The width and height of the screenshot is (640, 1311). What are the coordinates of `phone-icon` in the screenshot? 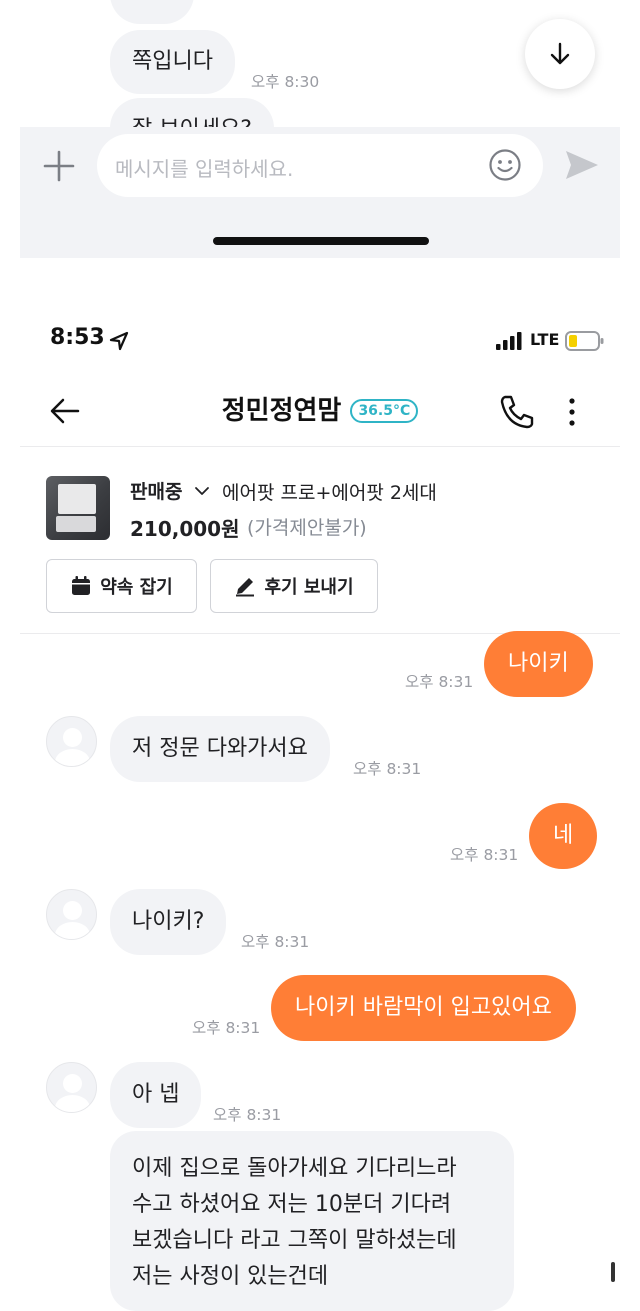 It's located at (517, 412).